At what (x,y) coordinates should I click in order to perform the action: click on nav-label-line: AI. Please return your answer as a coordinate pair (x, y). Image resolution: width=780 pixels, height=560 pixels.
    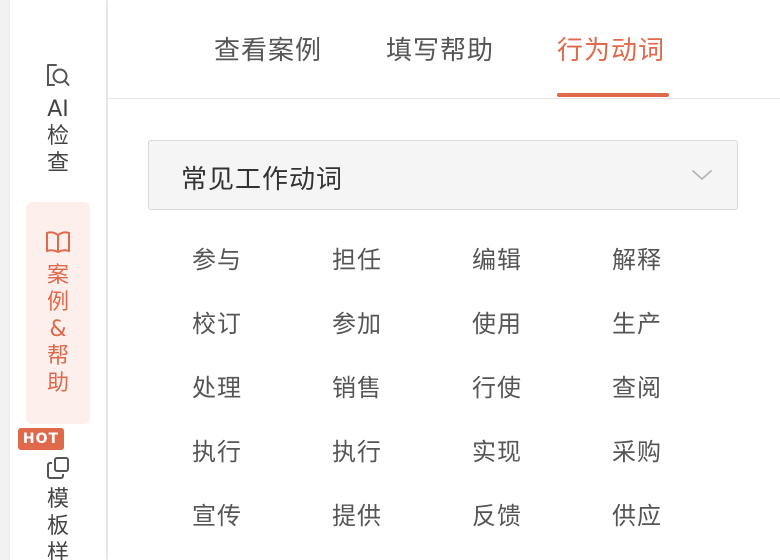
    Looking at the image, I should click on (58, 109).